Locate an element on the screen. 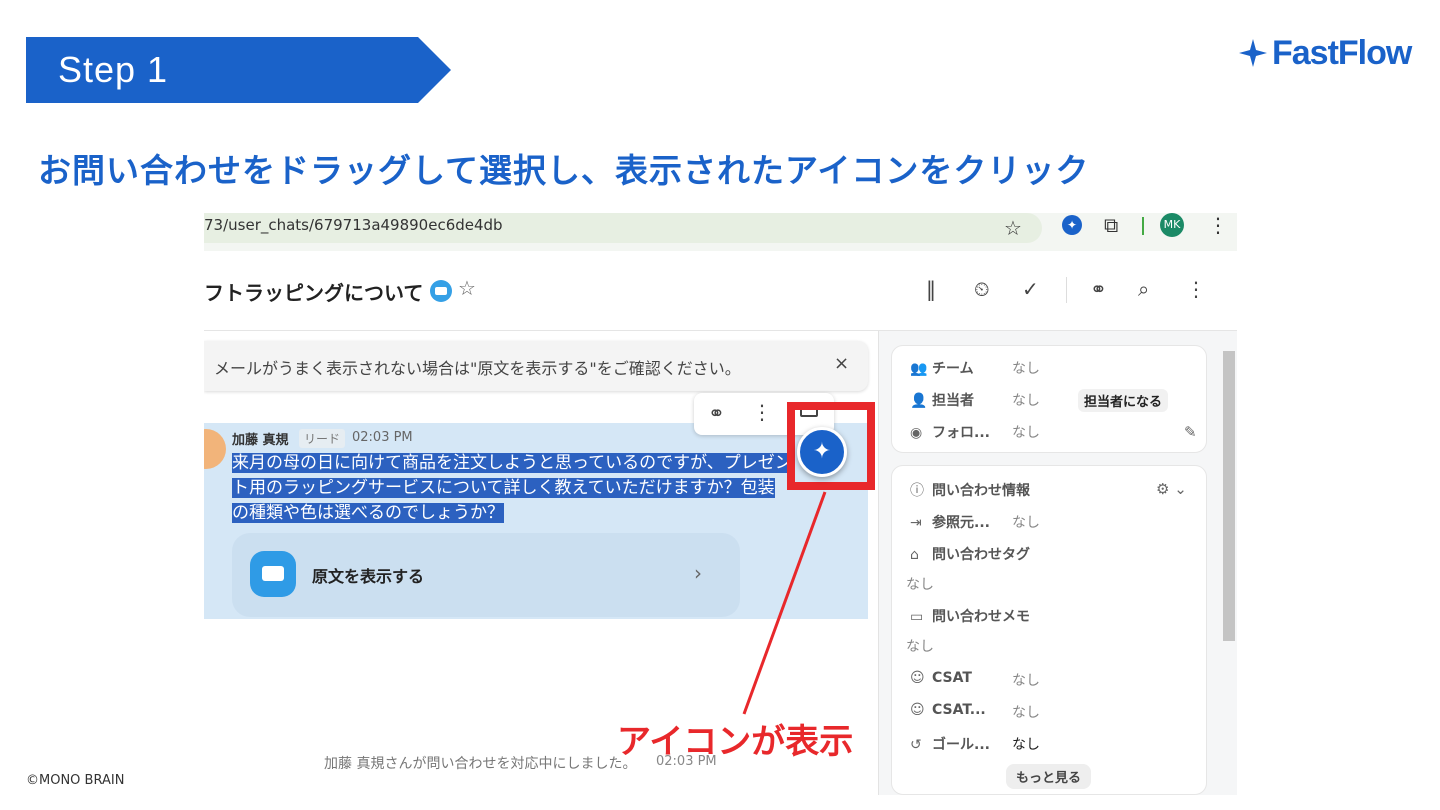 Image resolution: width=1440 pixels, height=810 pixels. goal-value: なし is located at coordinates (1026, 744).